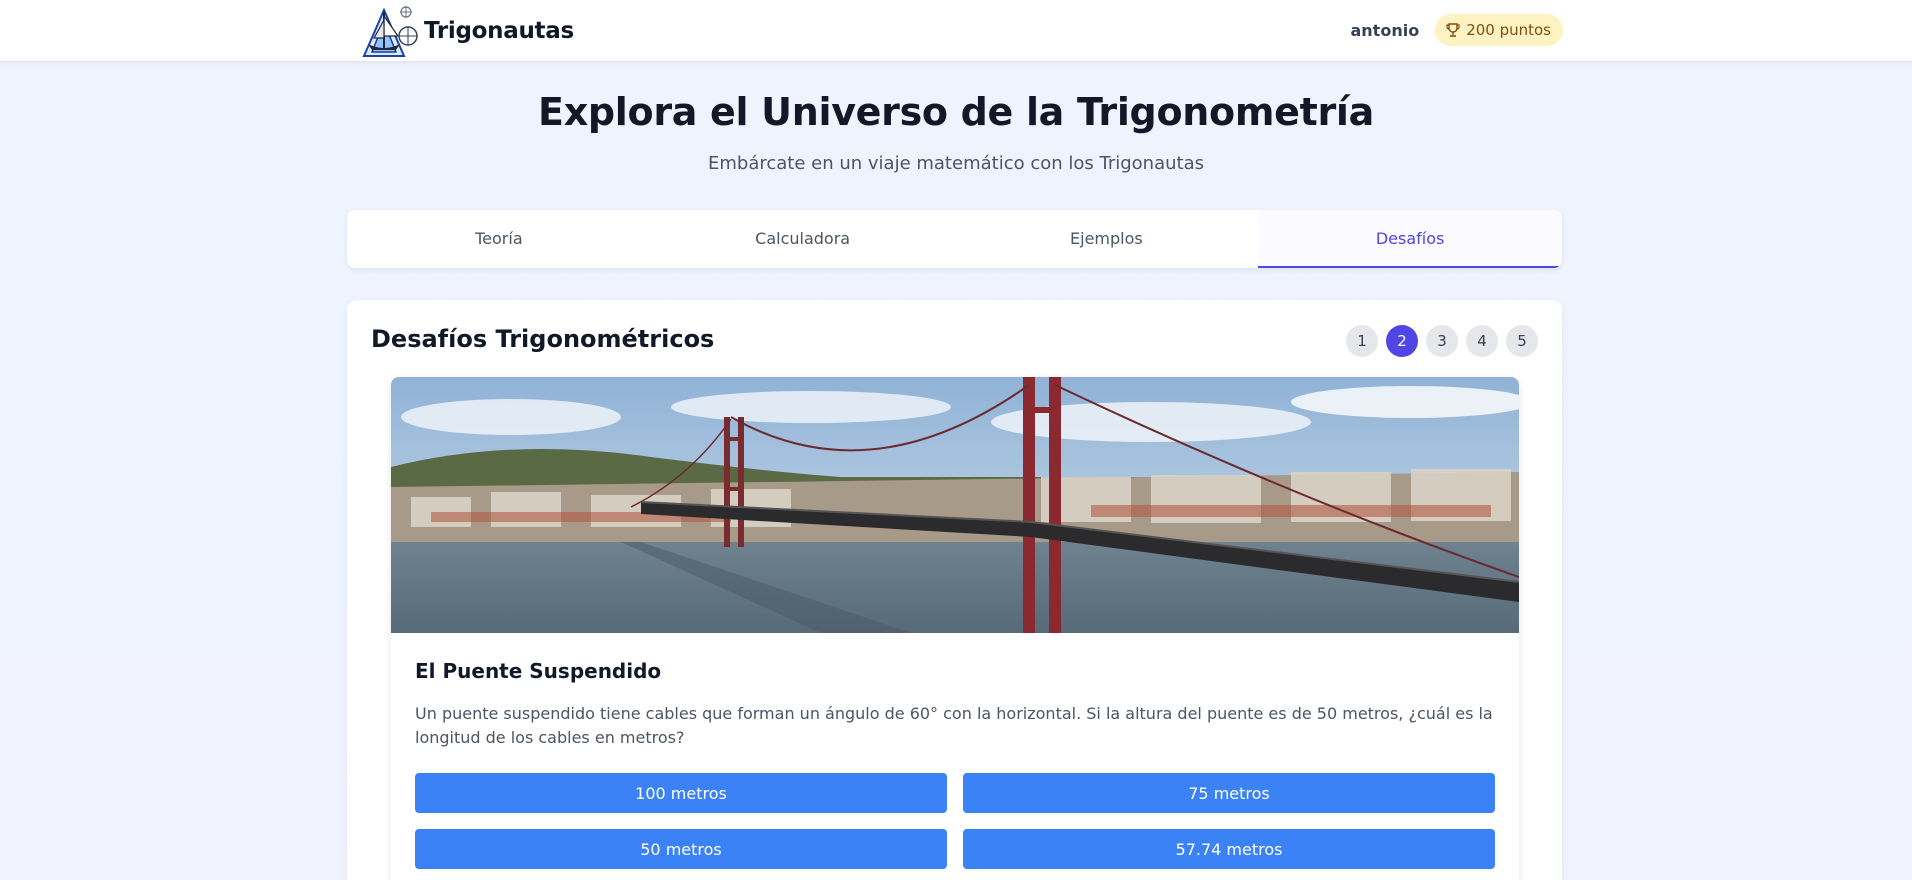 This screenshot has width=1912, height=880. Describe the element at coordinates (499, 31) in the screenshot. I see `brand-name: Trigonautas` at that location.